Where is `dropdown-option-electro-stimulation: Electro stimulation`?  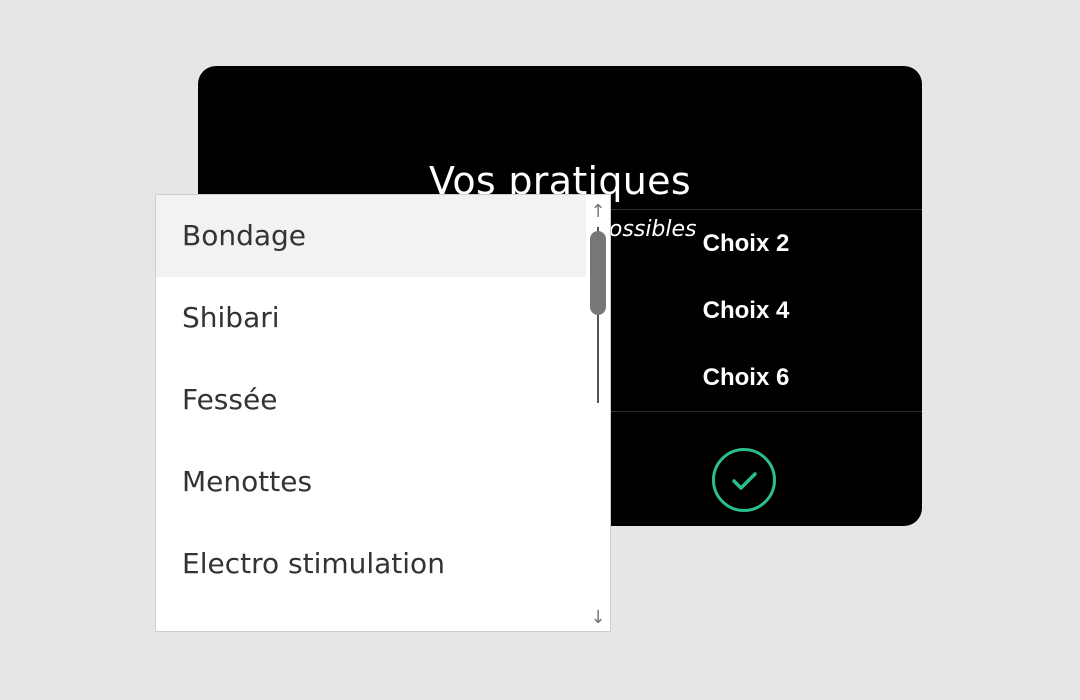
dropdown-option-electro-stimulation: Electro stimulation is located at coordinates (371, 564).